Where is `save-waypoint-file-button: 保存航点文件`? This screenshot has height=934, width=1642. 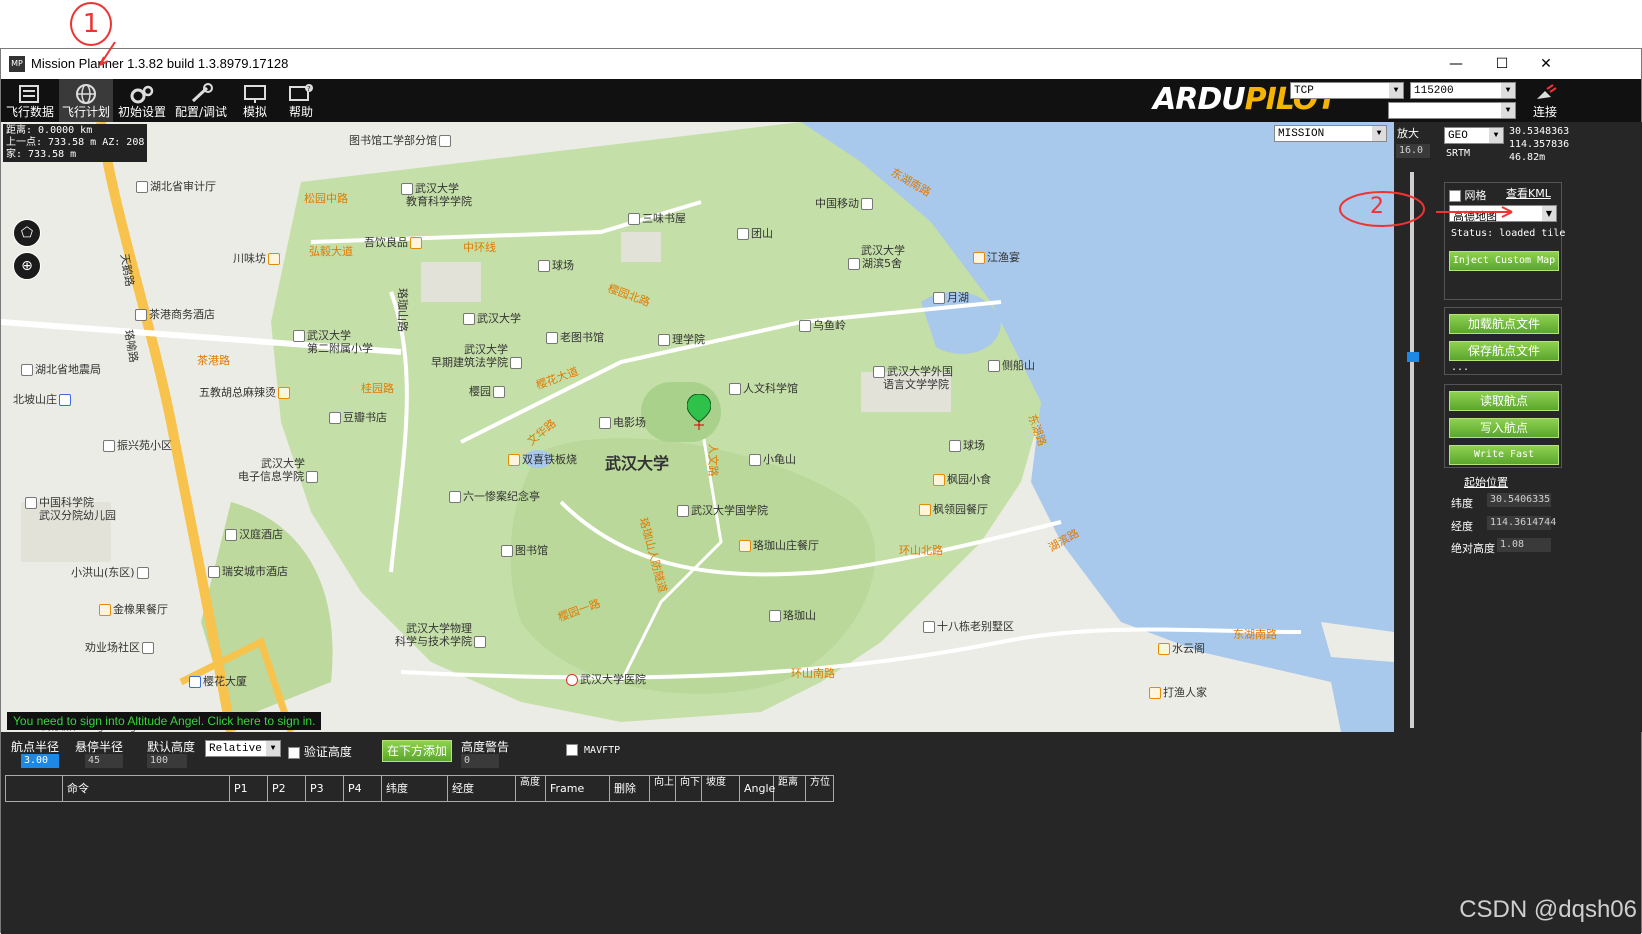 save-waypoint-file-button: 保存航点文件 is located at coordinates (1504, 351).